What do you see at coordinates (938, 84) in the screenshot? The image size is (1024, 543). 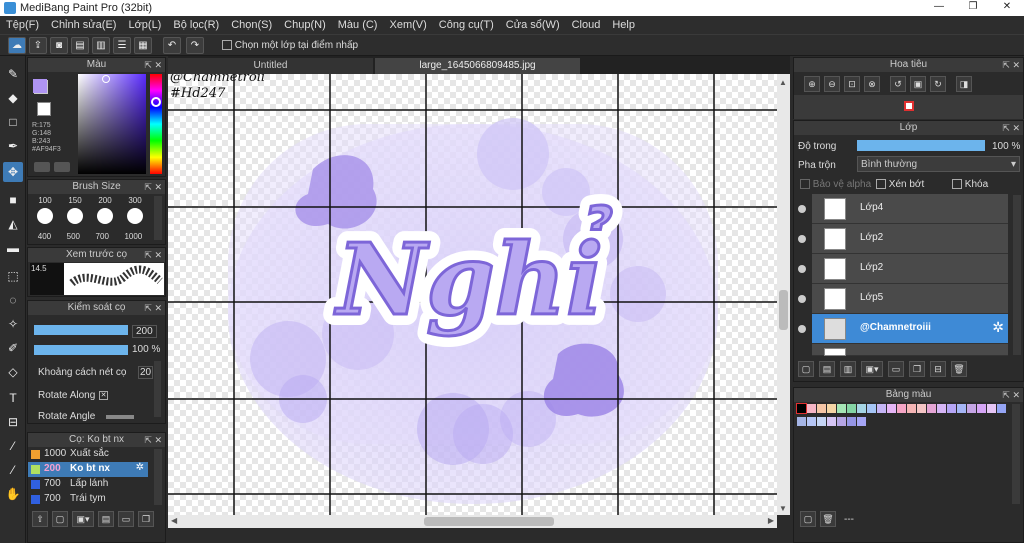 I see `rotate-right-icon: ↻` at bounding box center [938, 84].